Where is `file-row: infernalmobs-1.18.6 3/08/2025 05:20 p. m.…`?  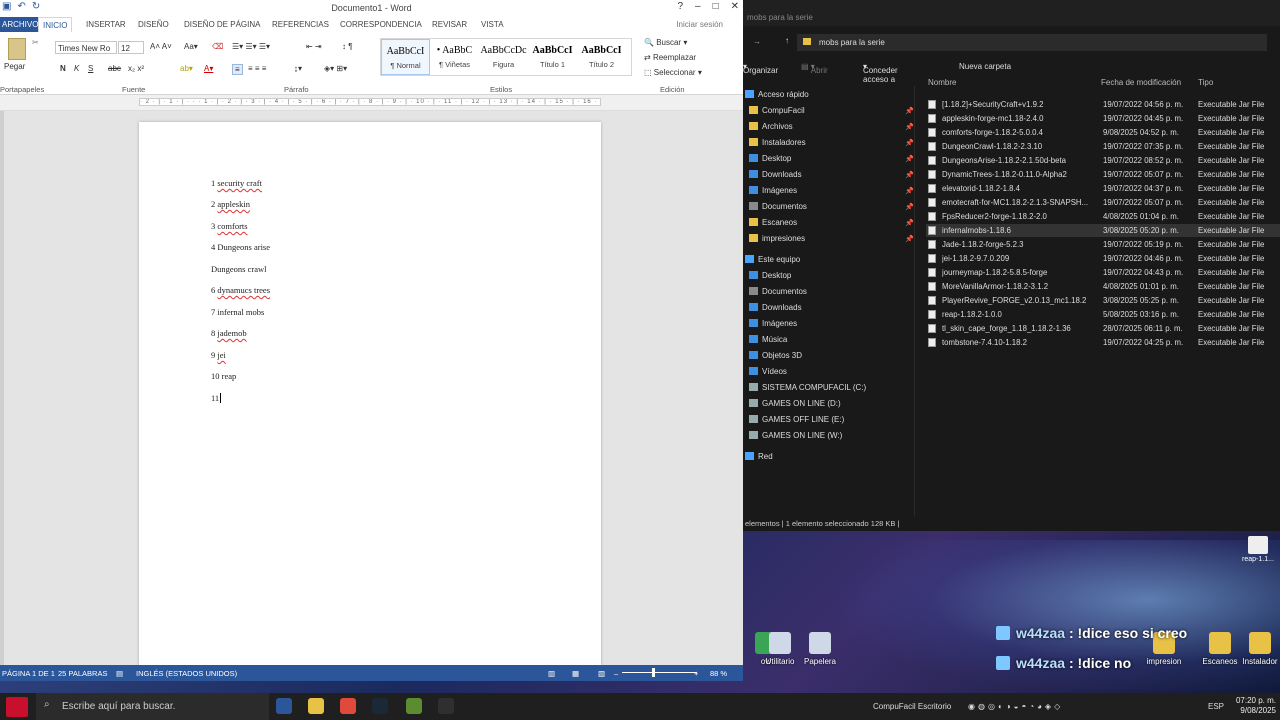 file-row: infernalmobs-1.18.6 3/08/2025 05:20 p. m.… is located at coordinates (1103, 230).